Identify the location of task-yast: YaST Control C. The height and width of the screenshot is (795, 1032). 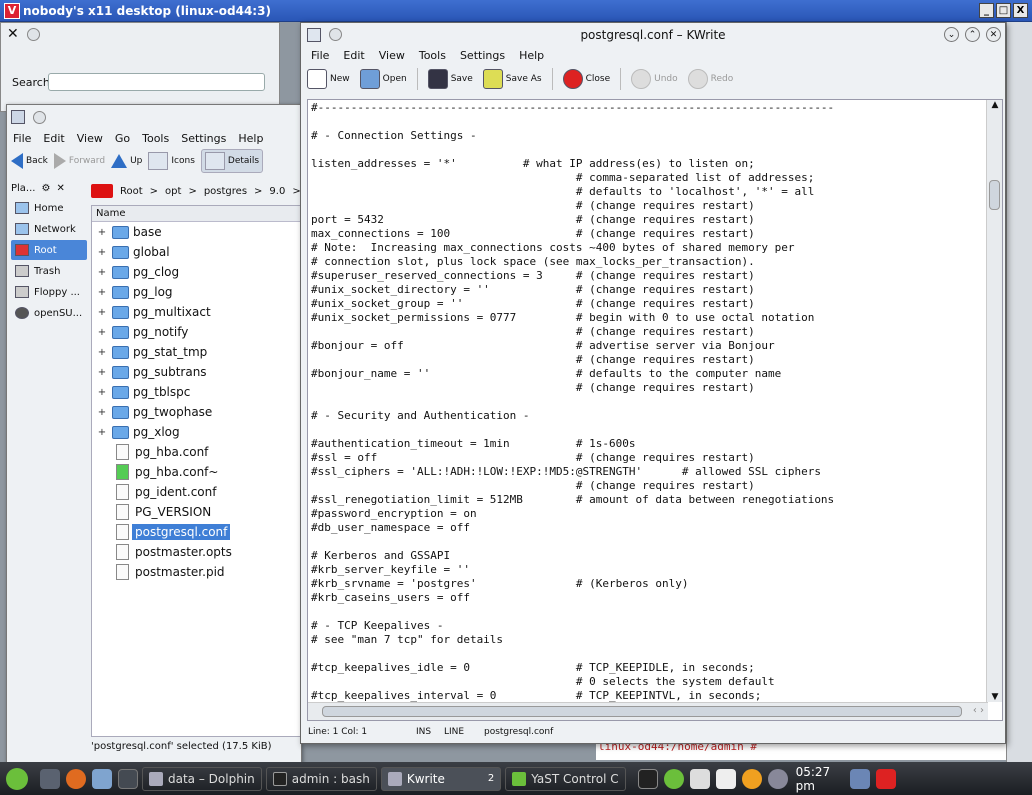
(565, 778).